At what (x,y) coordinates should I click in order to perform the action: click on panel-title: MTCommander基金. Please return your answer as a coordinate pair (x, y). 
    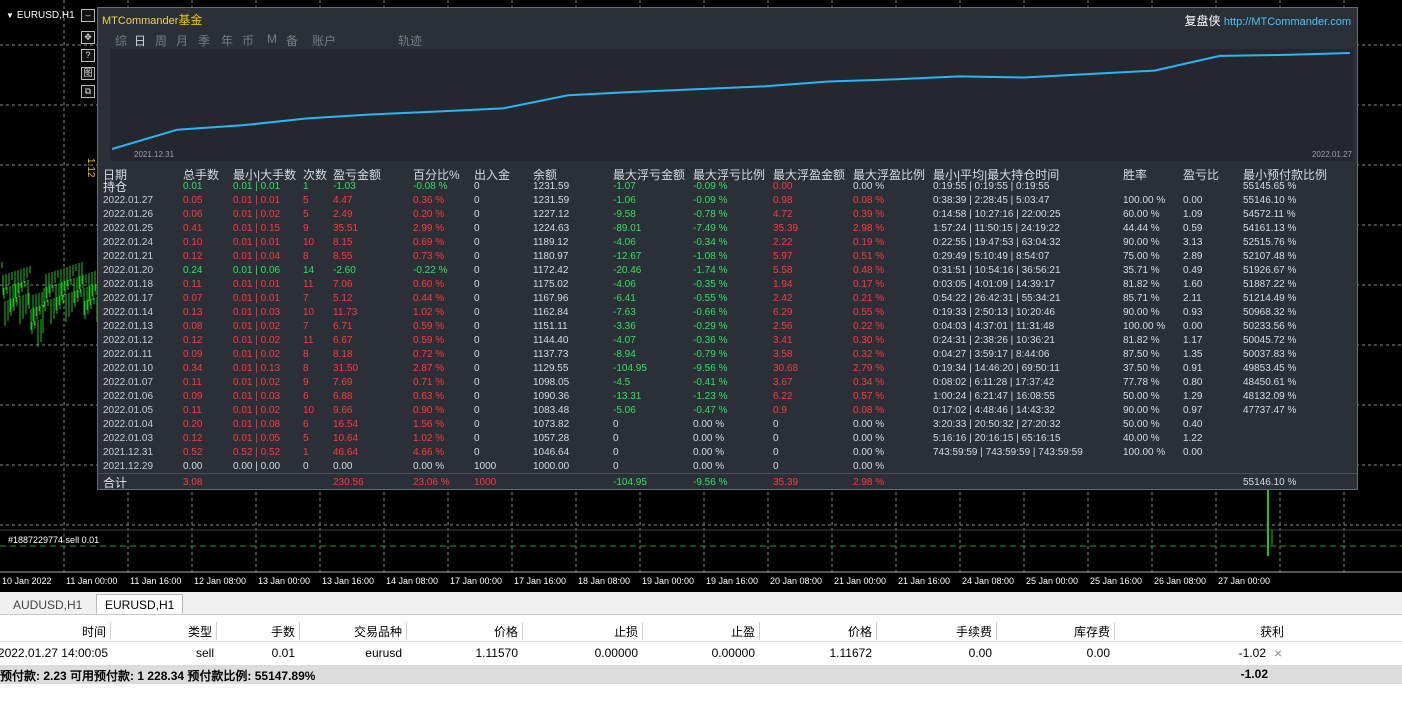
    Looking at the image, I should click on (152, 20).